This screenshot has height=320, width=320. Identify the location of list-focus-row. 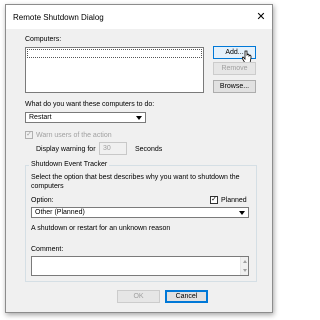
(114, 53).